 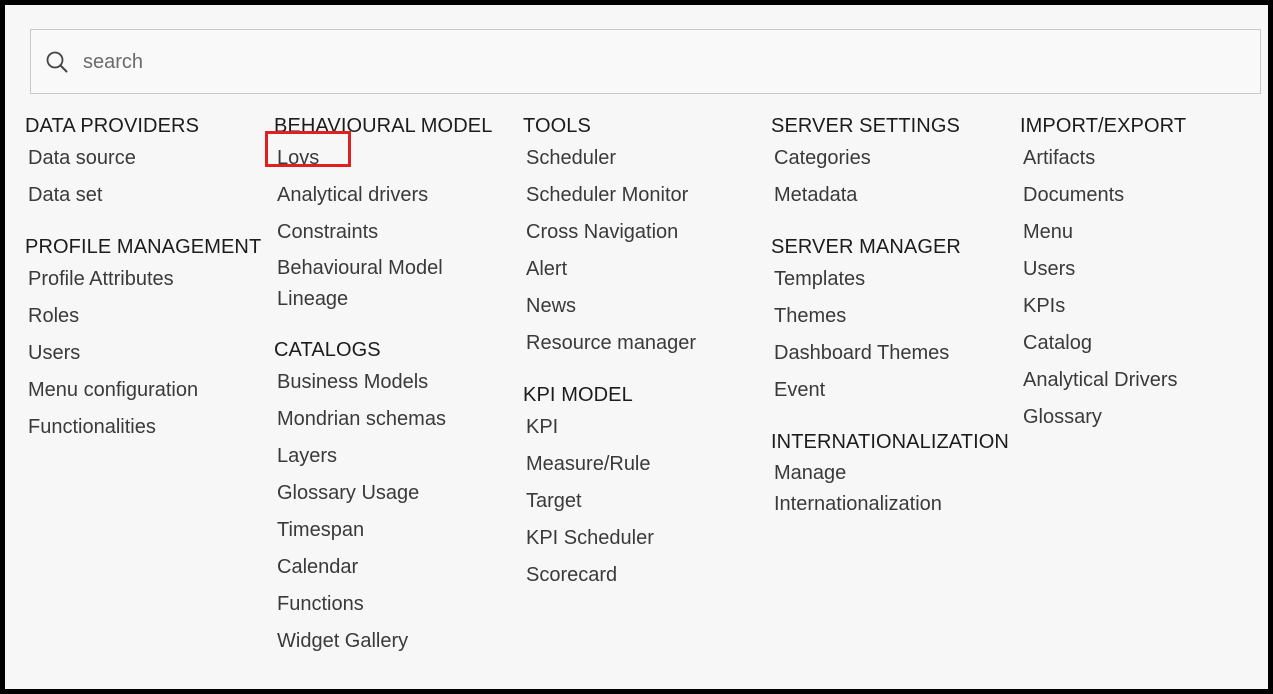 What do you see at coordinates (147, 160) in the screenshot?
I see `menu-item-data-source: Data source` at bounding box center [147, 160].